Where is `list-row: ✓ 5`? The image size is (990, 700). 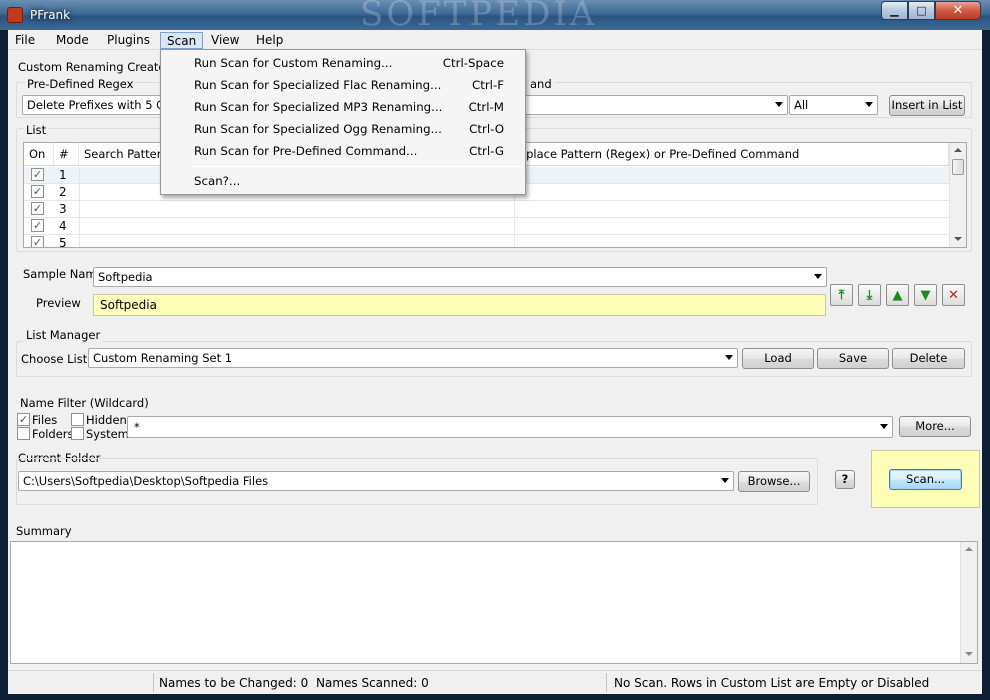 list-row: ✓ 5 is located at coordinates (486, 241).